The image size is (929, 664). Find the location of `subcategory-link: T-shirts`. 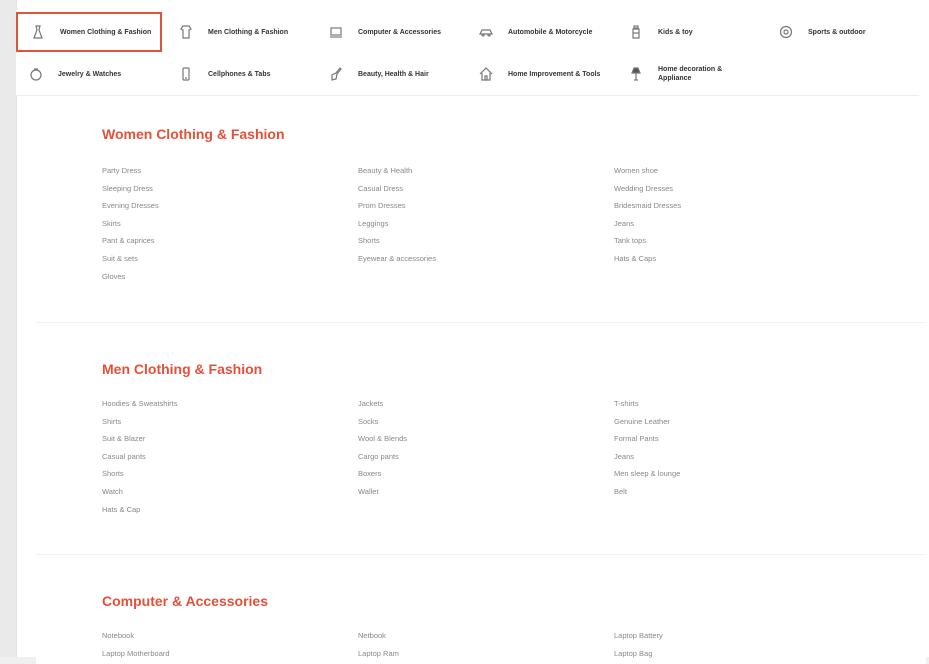

subcategory-link: T-shirts is located at coordinates (647, 404).